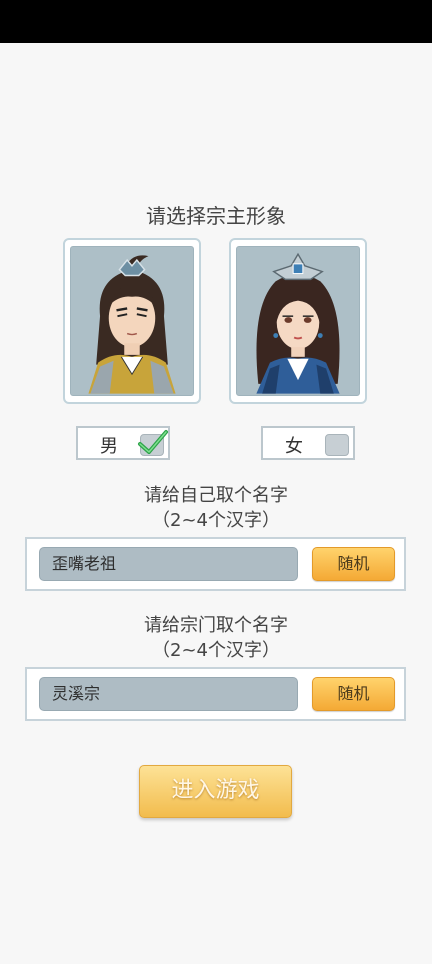  What do you see at coordinates (168, 694) in the screenshot?
I see `sect-name-input: 灵溪宗` at bounding box center [168, 694].